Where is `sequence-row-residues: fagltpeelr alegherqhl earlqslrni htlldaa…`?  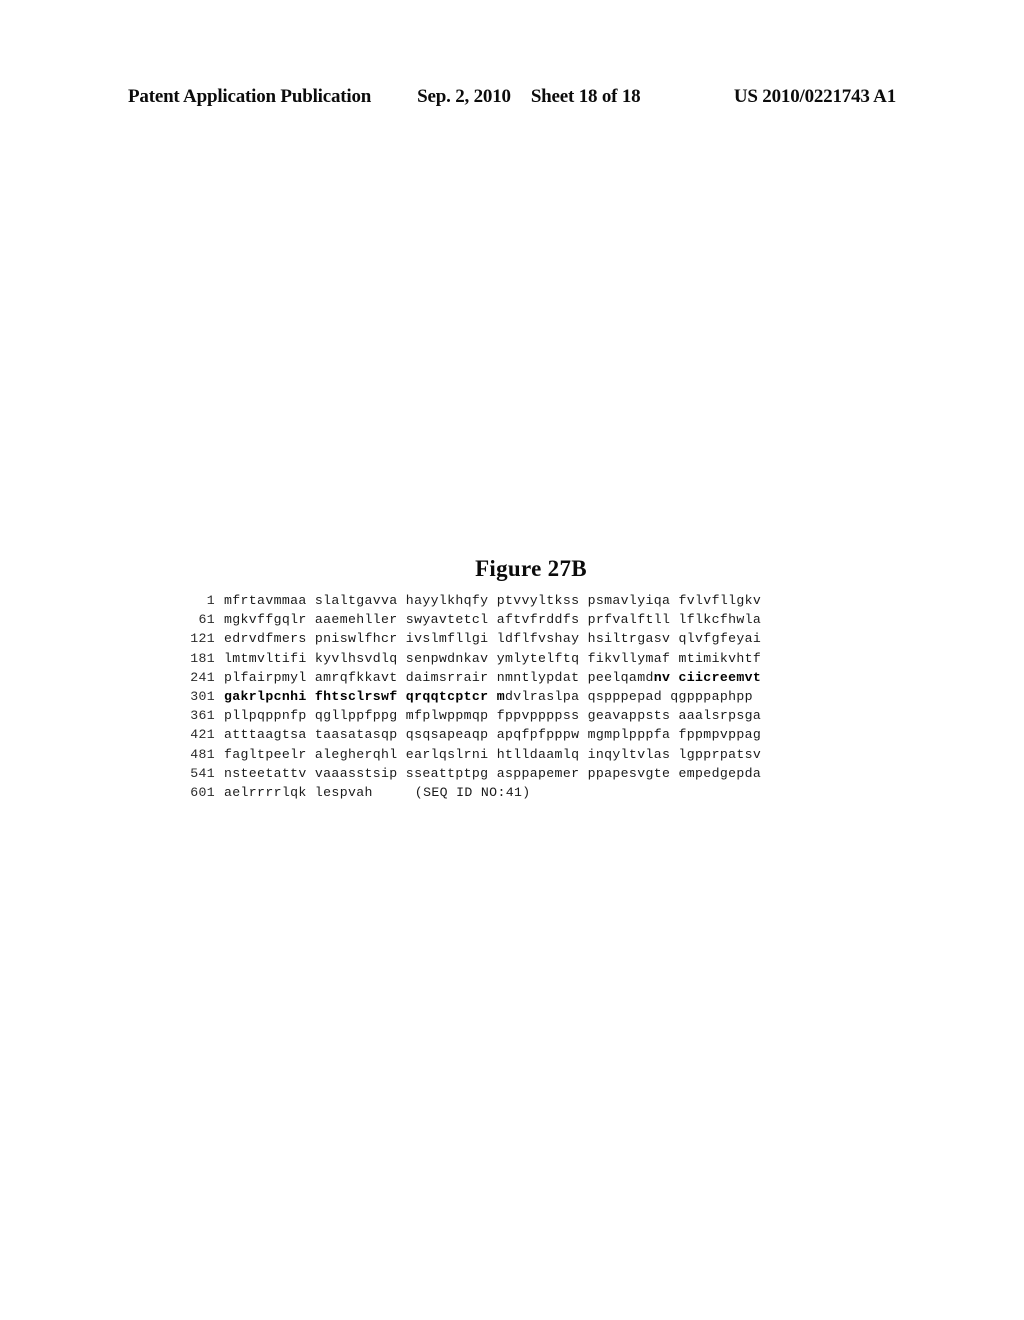
sequence-row-residues: fagltpeelr alegherqhl earlqslrni htlldaa… is located at coordinates (534, 754).